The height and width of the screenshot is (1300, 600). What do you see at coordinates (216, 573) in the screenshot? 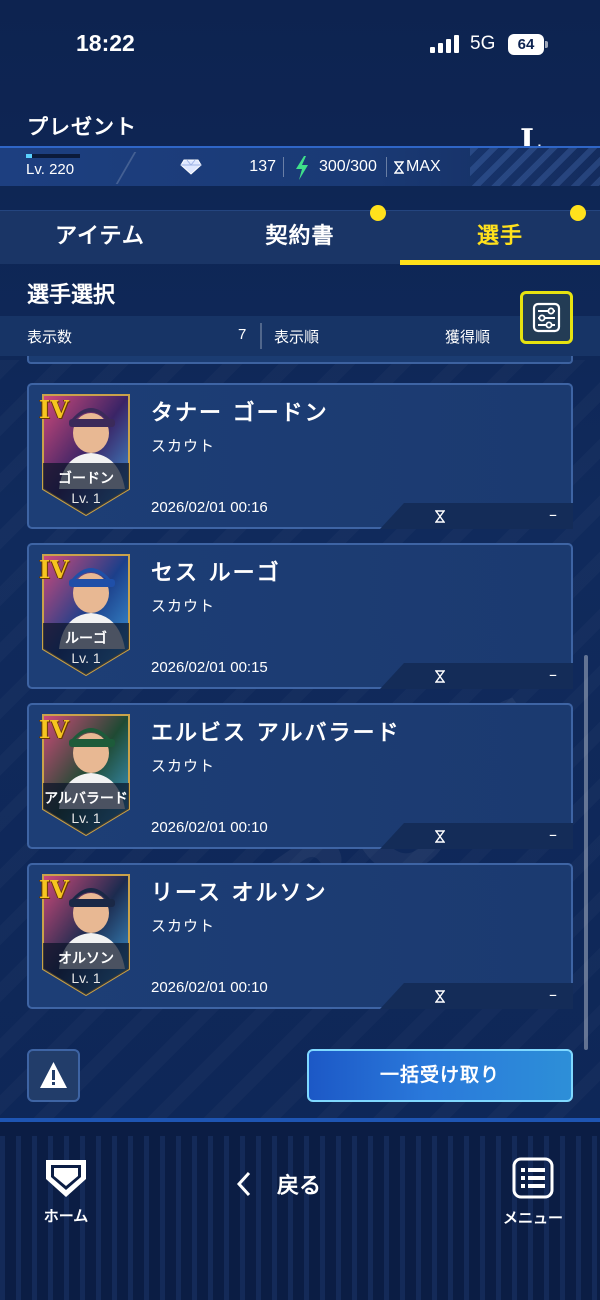
I see `player-name: セス ルーゴ` at bounding box center [216, 573].